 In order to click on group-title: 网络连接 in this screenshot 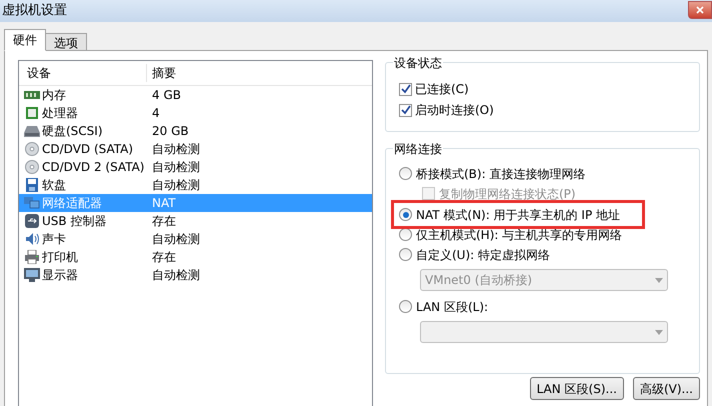, I will do `click(418, 149)`.